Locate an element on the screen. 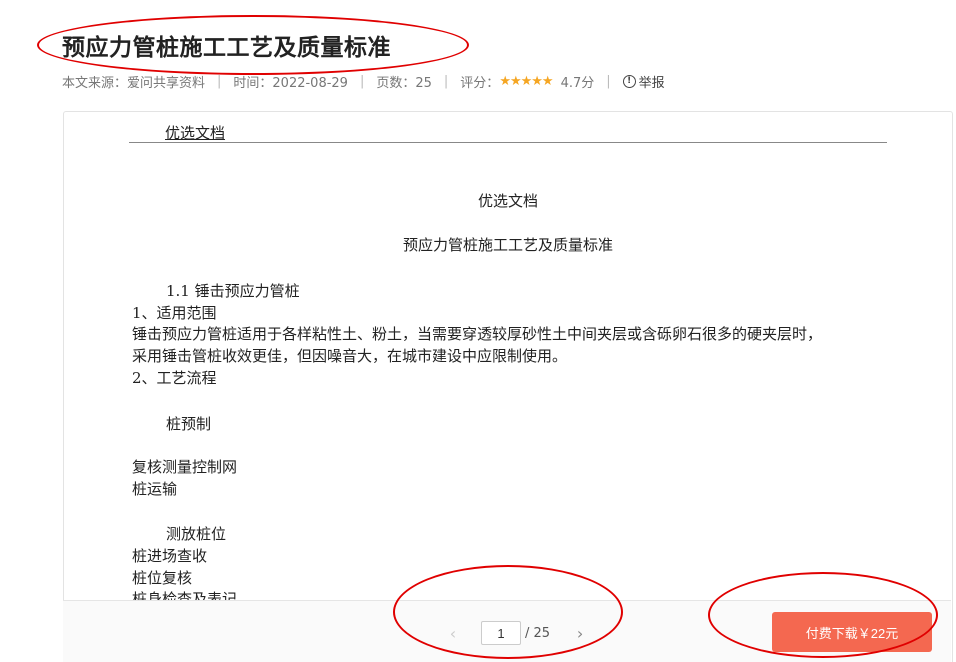 The height and width of the screenshot is (662, 956). preview-line: 2、工艺流程 is located at coordinates (174, 378).